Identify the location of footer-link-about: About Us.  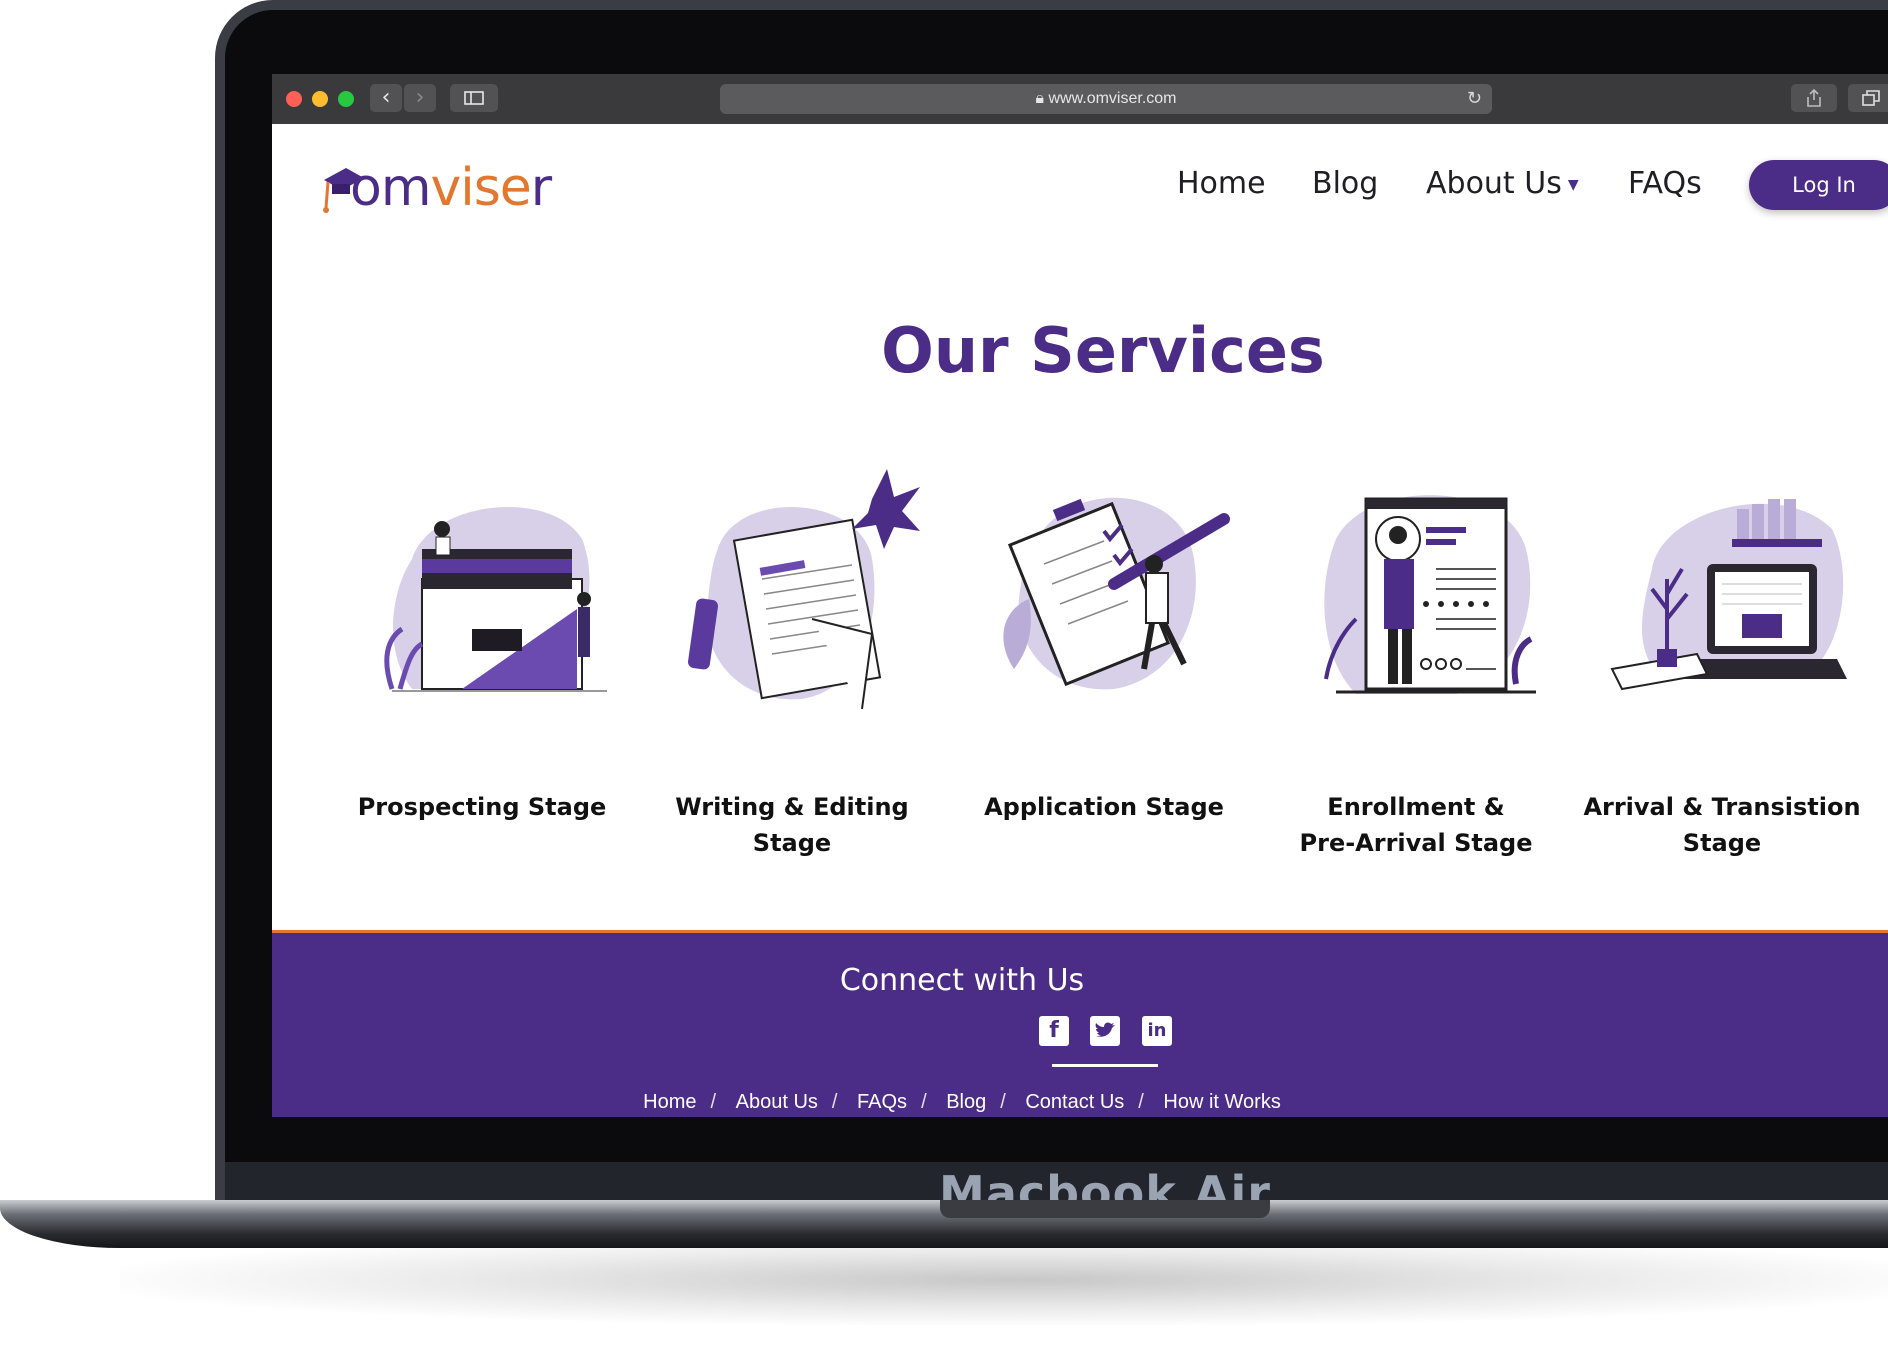
(777, 1102).